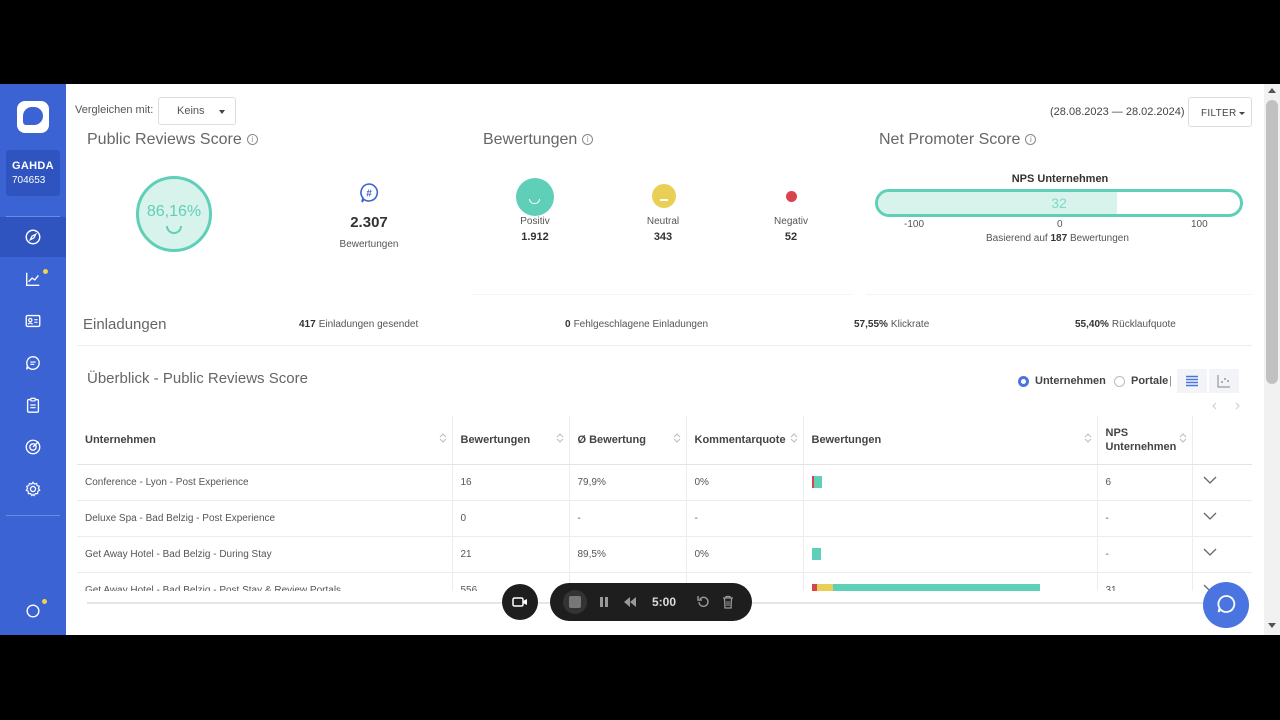 This screenshot has width=1280, height=720. I want to click on support-chat-button, so click(1226, 605).